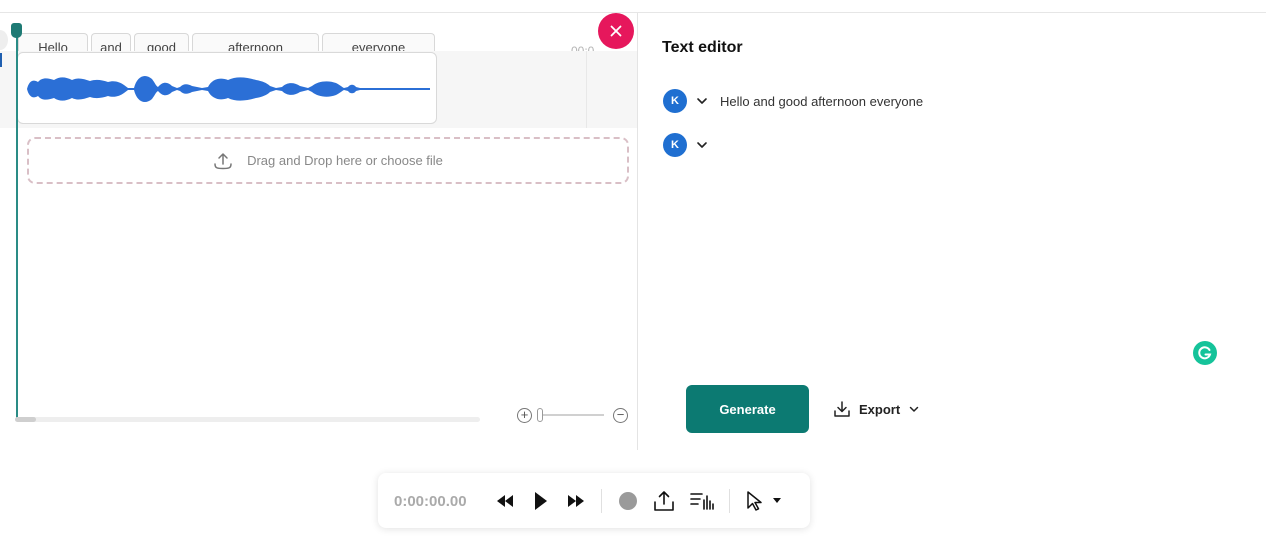  What do you see at coordinates (747, 409) in the screenshot?
I see `generate-button: Generate` at bounding box center [747, 409].